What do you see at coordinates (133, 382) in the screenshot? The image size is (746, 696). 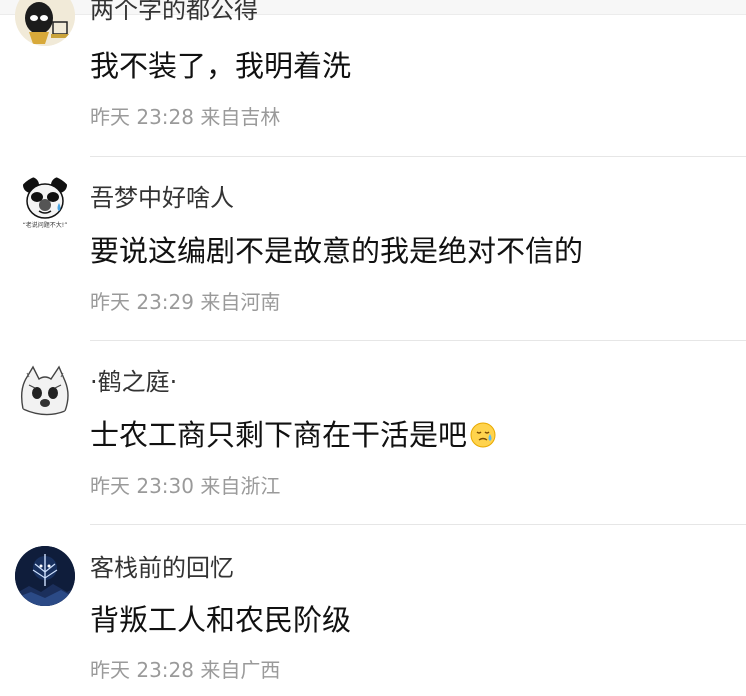 I see `username: ·鹤之庭·` at bounding box center [133, 382].